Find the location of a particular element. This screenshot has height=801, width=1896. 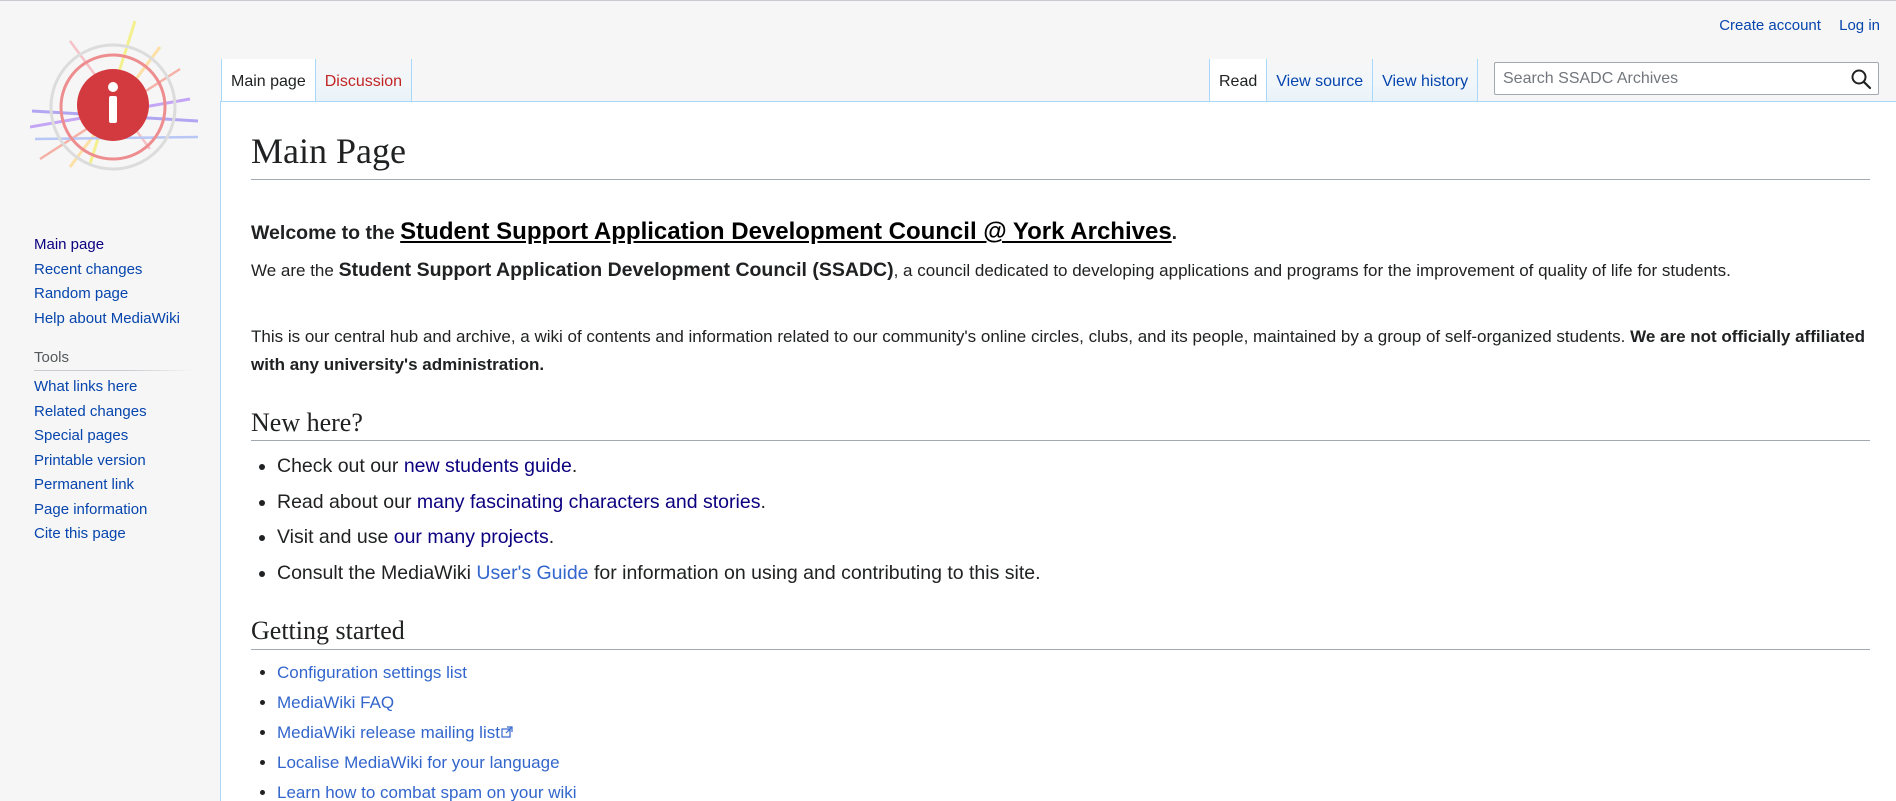

personal-tools: Create account Log in is located at coordinates (1792, 25).